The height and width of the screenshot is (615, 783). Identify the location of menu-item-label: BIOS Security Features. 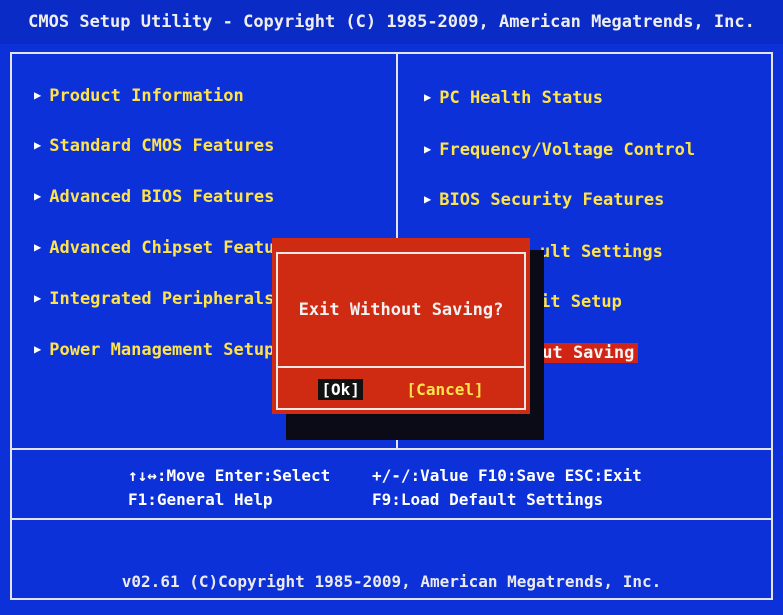
(552, 200).